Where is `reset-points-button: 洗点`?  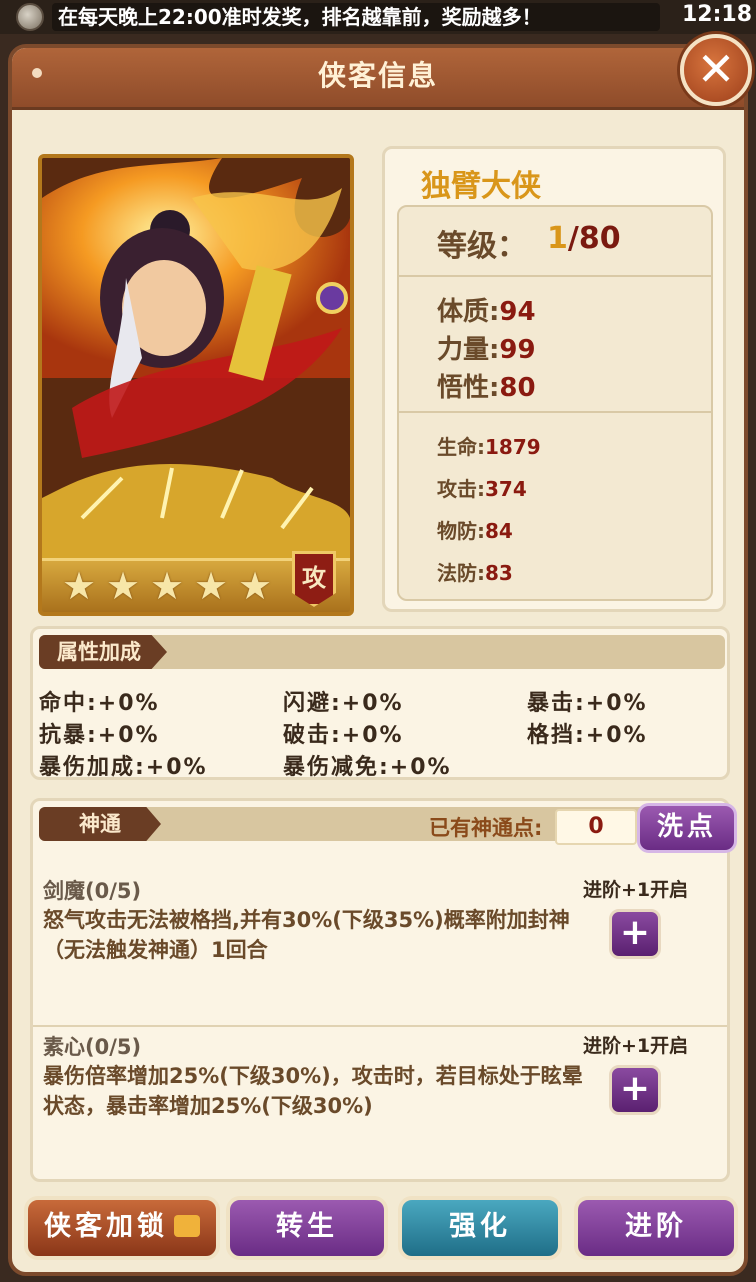 reset-points-button: 洗点 is located at coordinates (687, 828).